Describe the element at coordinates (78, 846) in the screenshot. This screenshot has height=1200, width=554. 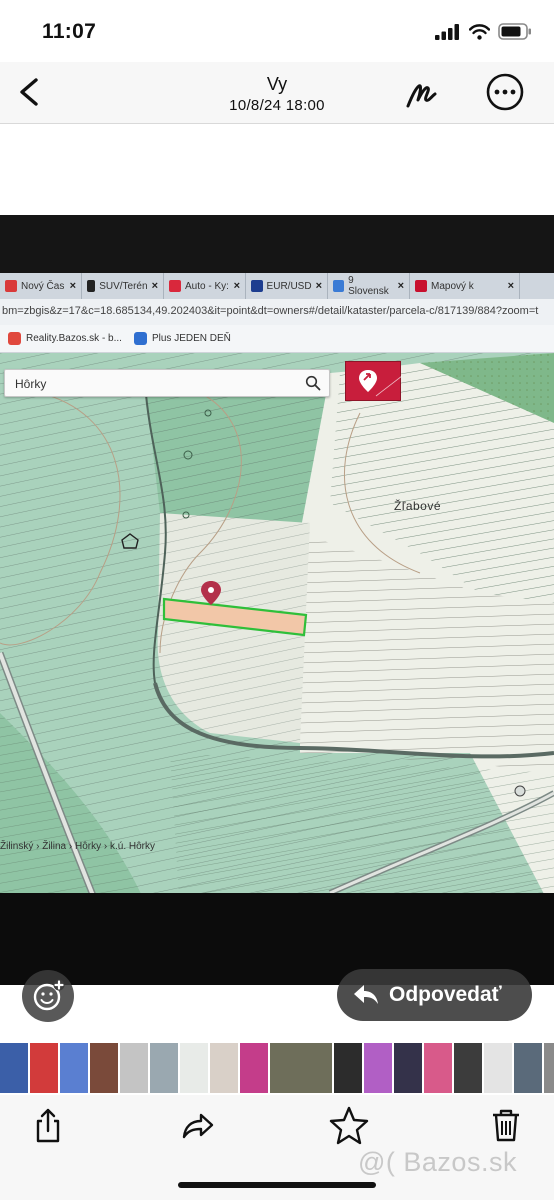
I see `map-breadcrumb: Žilinský › Žilina › Hôrky › k.ú. Hôrky` at that location.